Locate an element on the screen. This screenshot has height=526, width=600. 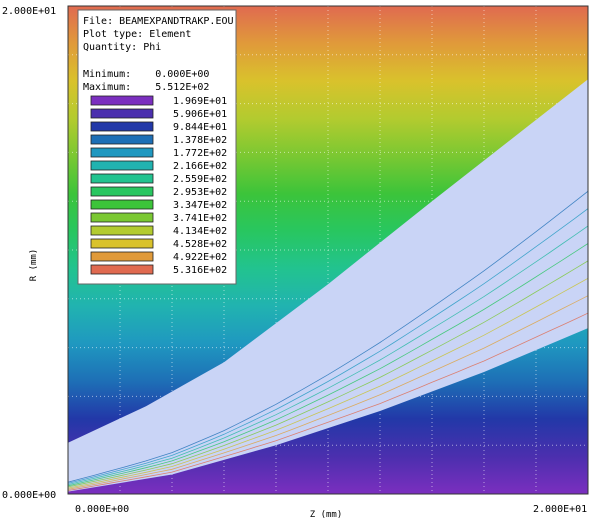
x-tick-right: 2.000E+01 is located at coordinates (560, 509).